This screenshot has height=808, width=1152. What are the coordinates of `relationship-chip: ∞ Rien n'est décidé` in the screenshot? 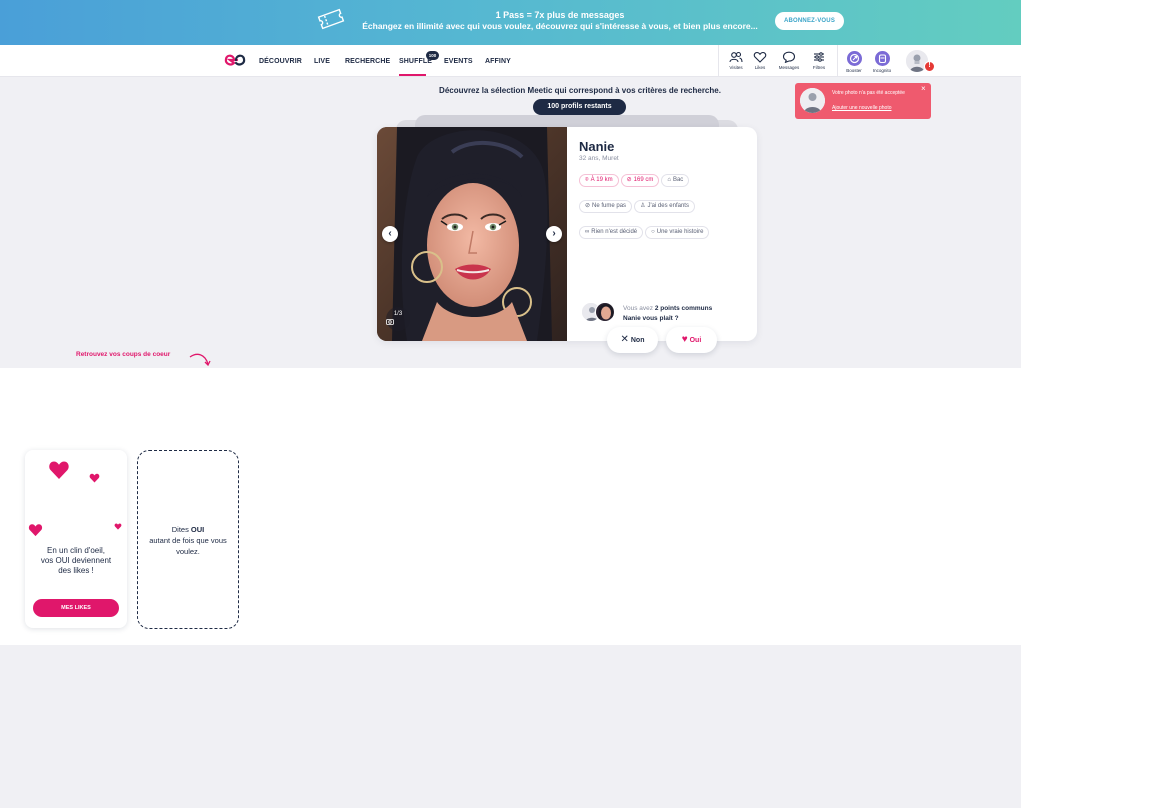 It's located at (611, 232).